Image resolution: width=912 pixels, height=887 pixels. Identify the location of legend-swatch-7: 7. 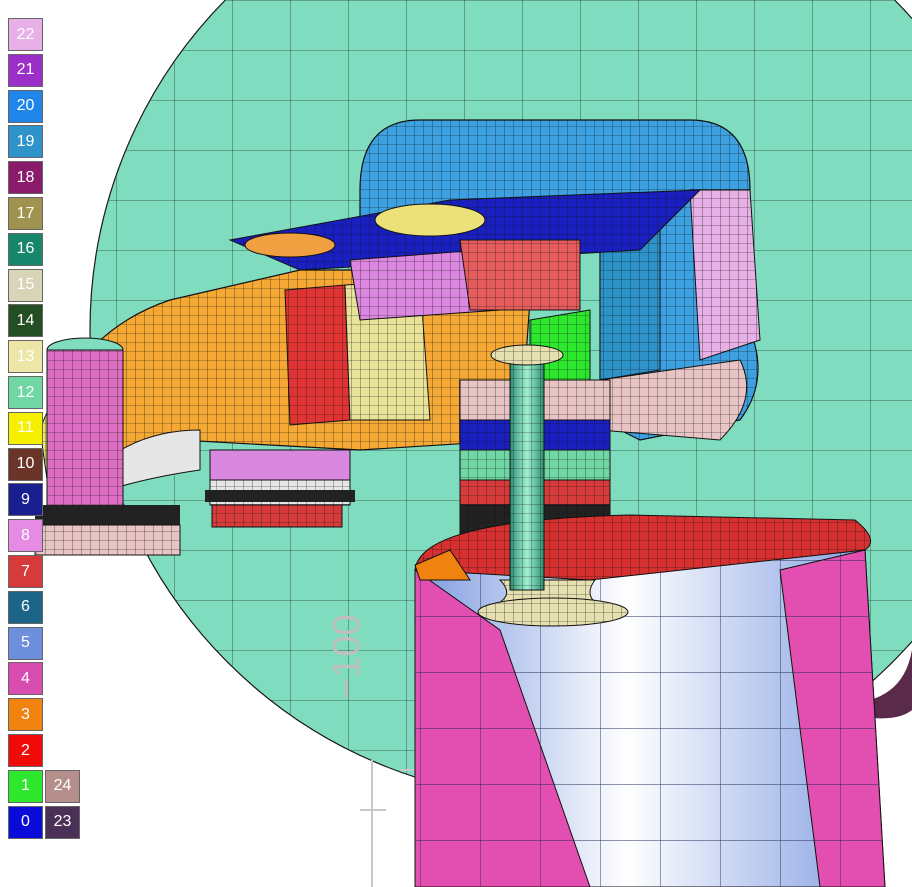
(25, 571).